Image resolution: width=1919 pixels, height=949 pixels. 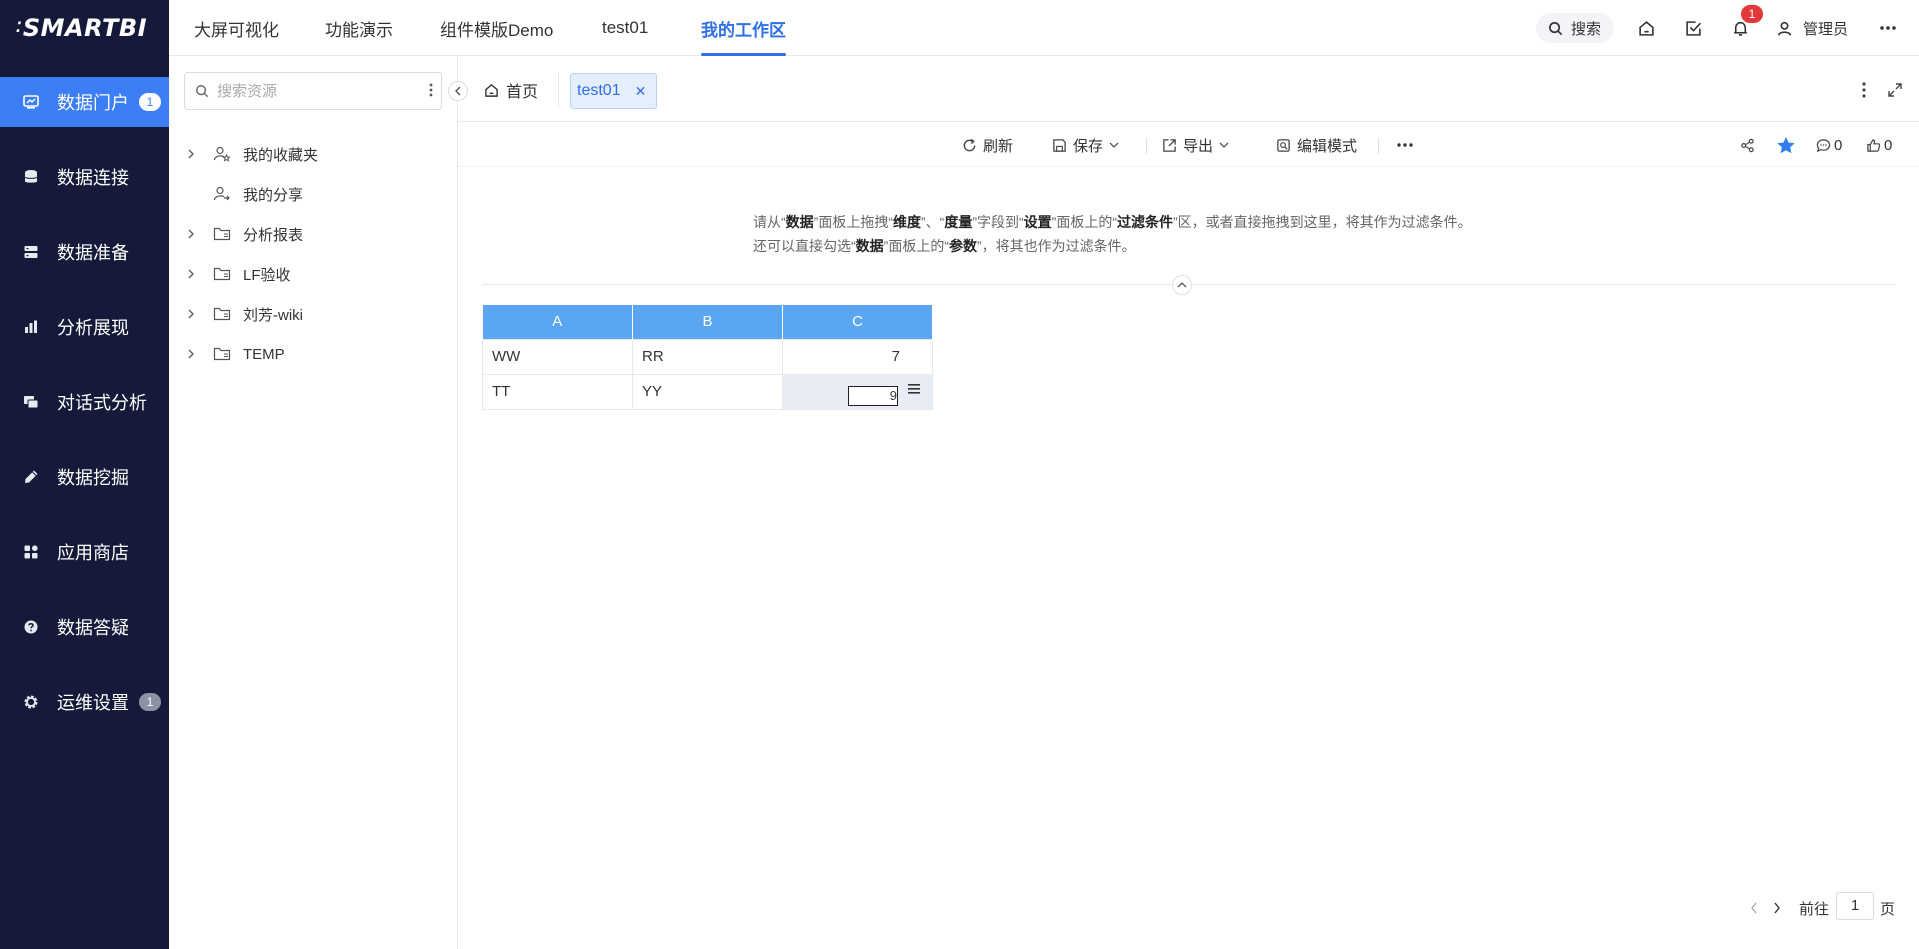 I want to click on home-tab: 首页, so click(x=511, y=90).